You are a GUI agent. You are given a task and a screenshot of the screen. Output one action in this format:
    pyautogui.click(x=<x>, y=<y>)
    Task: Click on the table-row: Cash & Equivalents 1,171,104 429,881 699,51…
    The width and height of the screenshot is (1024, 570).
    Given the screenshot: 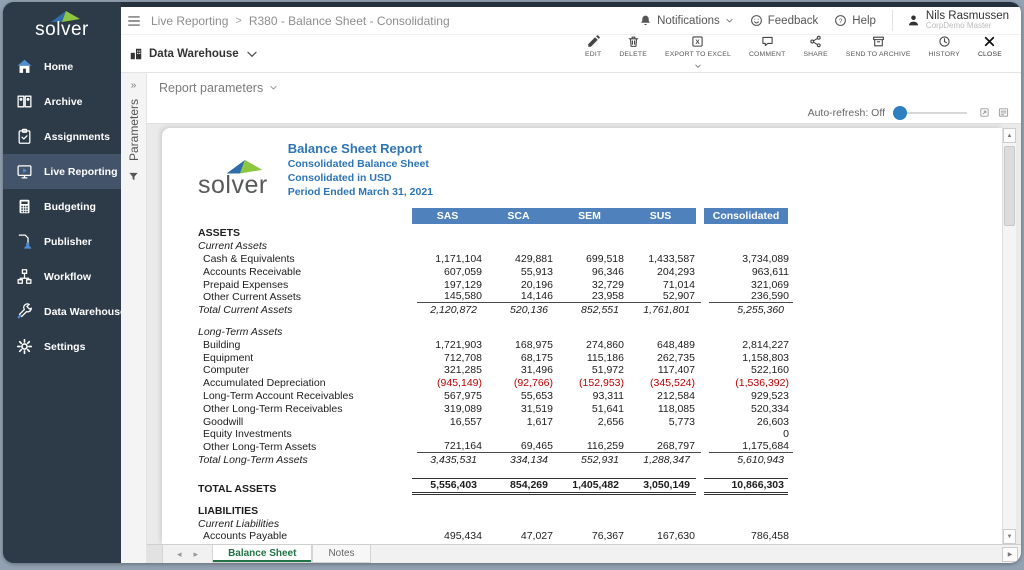 What is the action you would take?
    pyautogui.click(x=600, y=258)
    